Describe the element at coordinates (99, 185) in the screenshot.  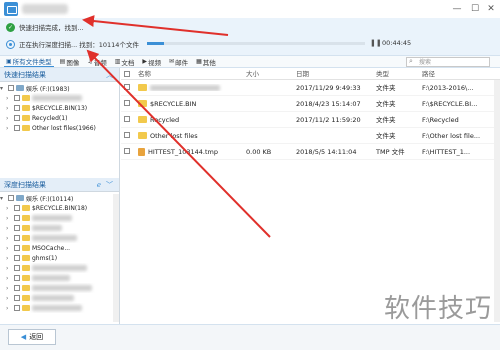
I see `browser-icon: ℯ` at that location.